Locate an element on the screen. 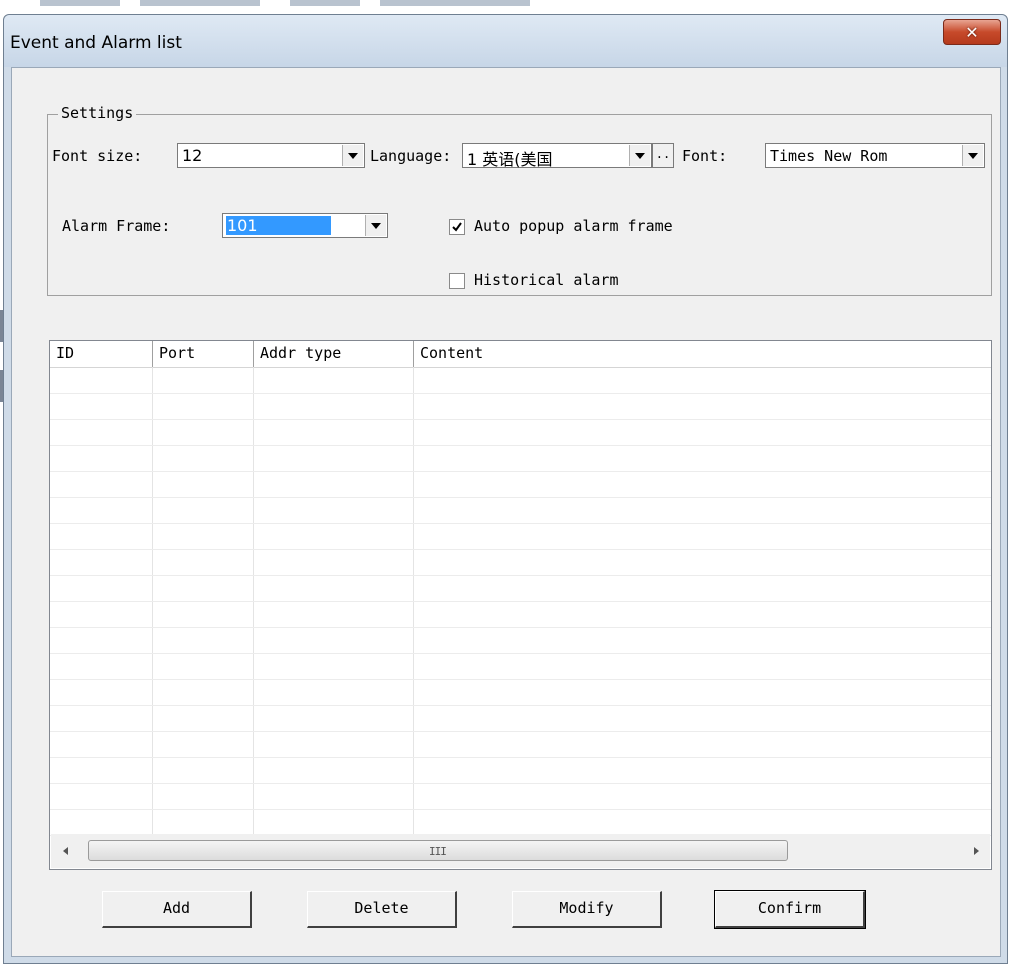 The height and width of the screenshot is (967, 1012). alarm-frame-dropdown-button is located at coordinates (375, 225).